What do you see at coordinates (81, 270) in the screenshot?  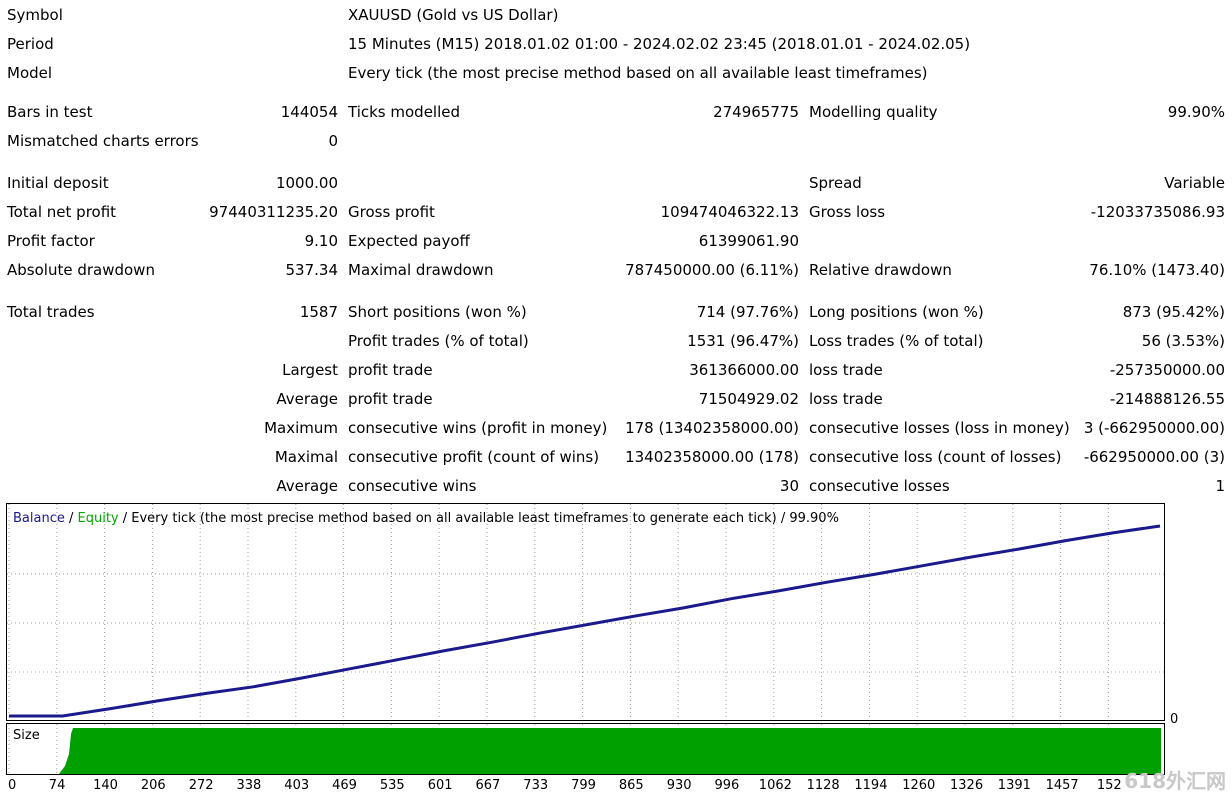 I see `absolute-drawdown-label: Absolute drawdown` at bounding box center [81, 270].